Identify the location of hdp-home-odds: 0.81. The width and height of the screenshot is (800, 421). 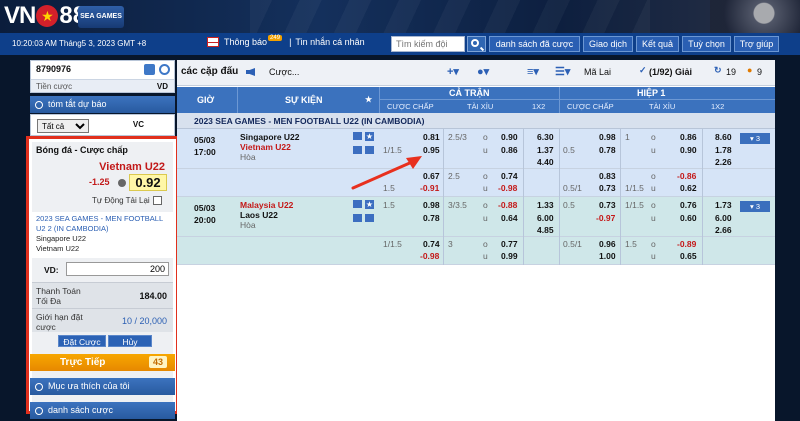
(431, 137).